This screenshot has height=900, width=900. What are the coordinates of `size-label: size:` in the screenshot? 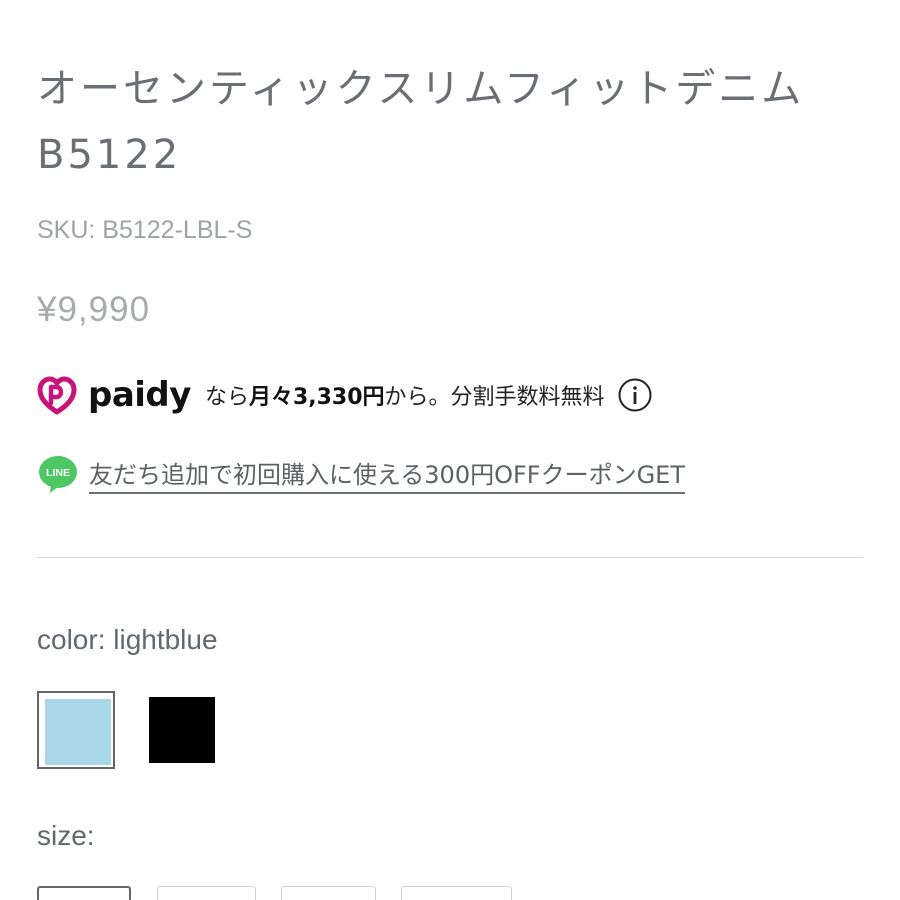 It's located at (66, 835).